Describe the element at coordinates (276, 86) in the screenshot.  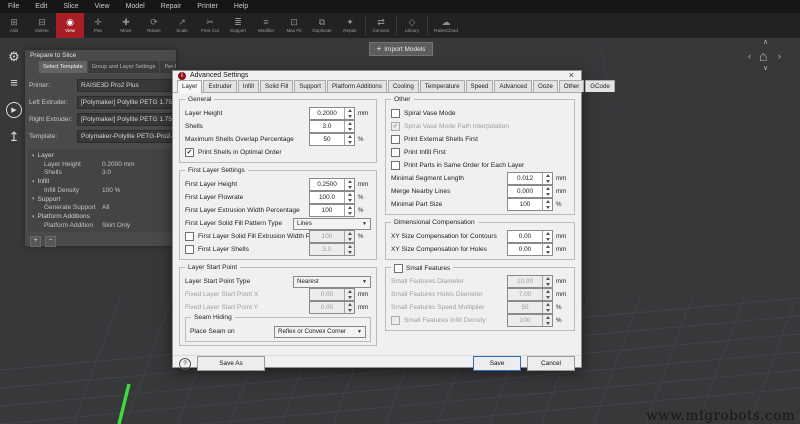
I see `tab-solid-fill: Solid Fill` at that location.